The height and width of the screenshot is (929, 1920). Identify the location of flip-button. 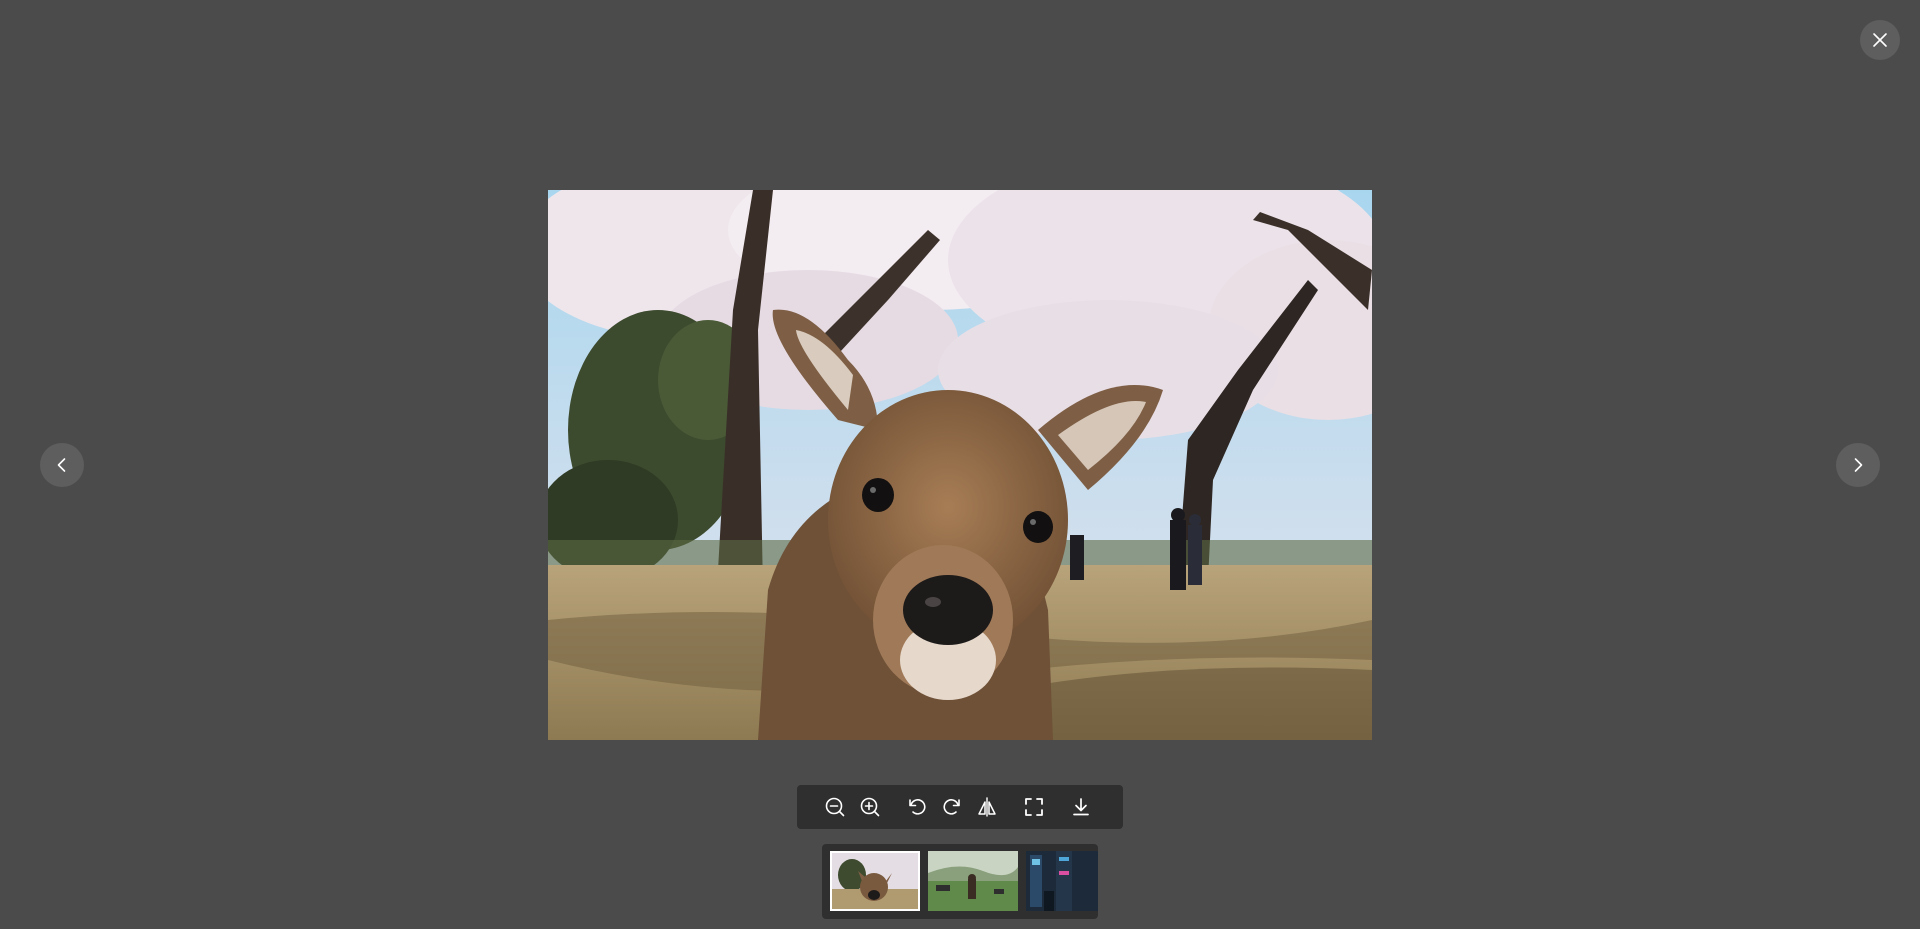
(987, 807).